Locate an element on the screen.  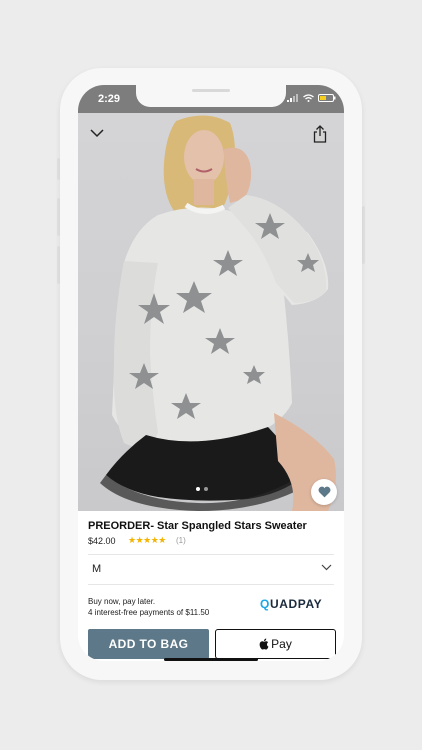
quadpay-logo-q: Q is located at coordinates (265, 604).